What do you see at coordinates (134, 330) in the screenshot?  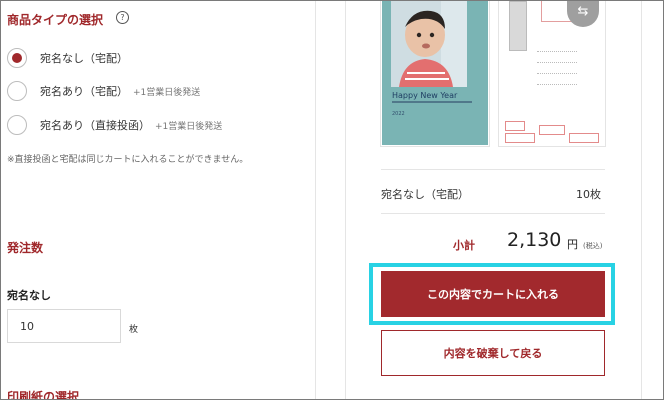 I see `qty-unit: 枚` at bounding box center [134, 330].